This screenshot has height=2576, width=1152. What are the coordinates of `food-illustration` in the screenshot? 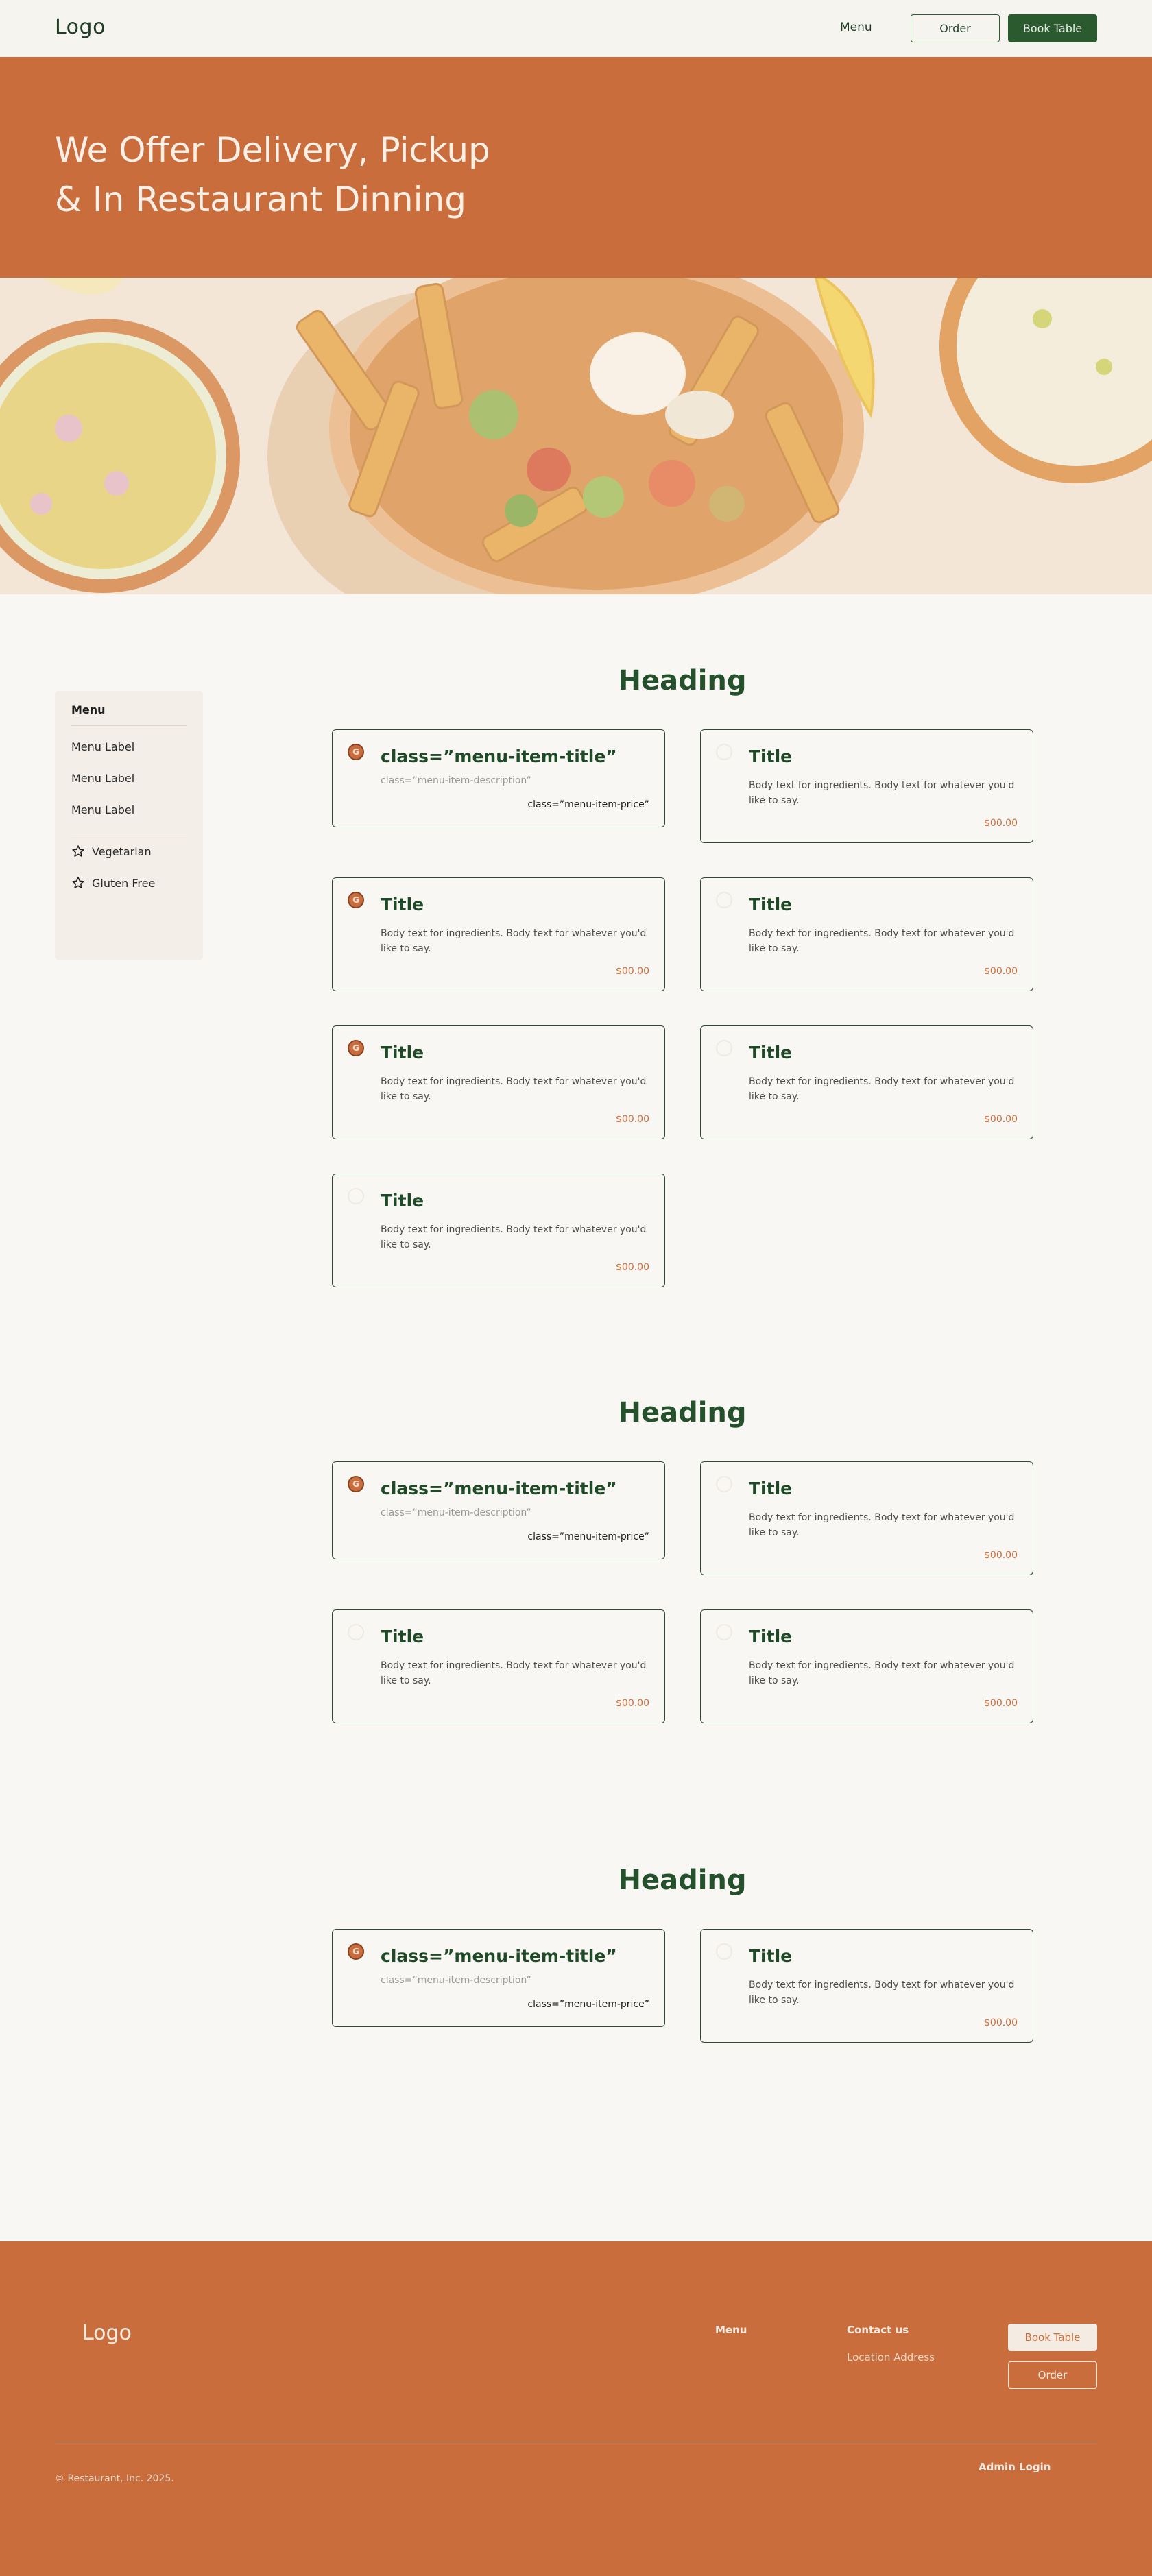 It's located at (576, 436).